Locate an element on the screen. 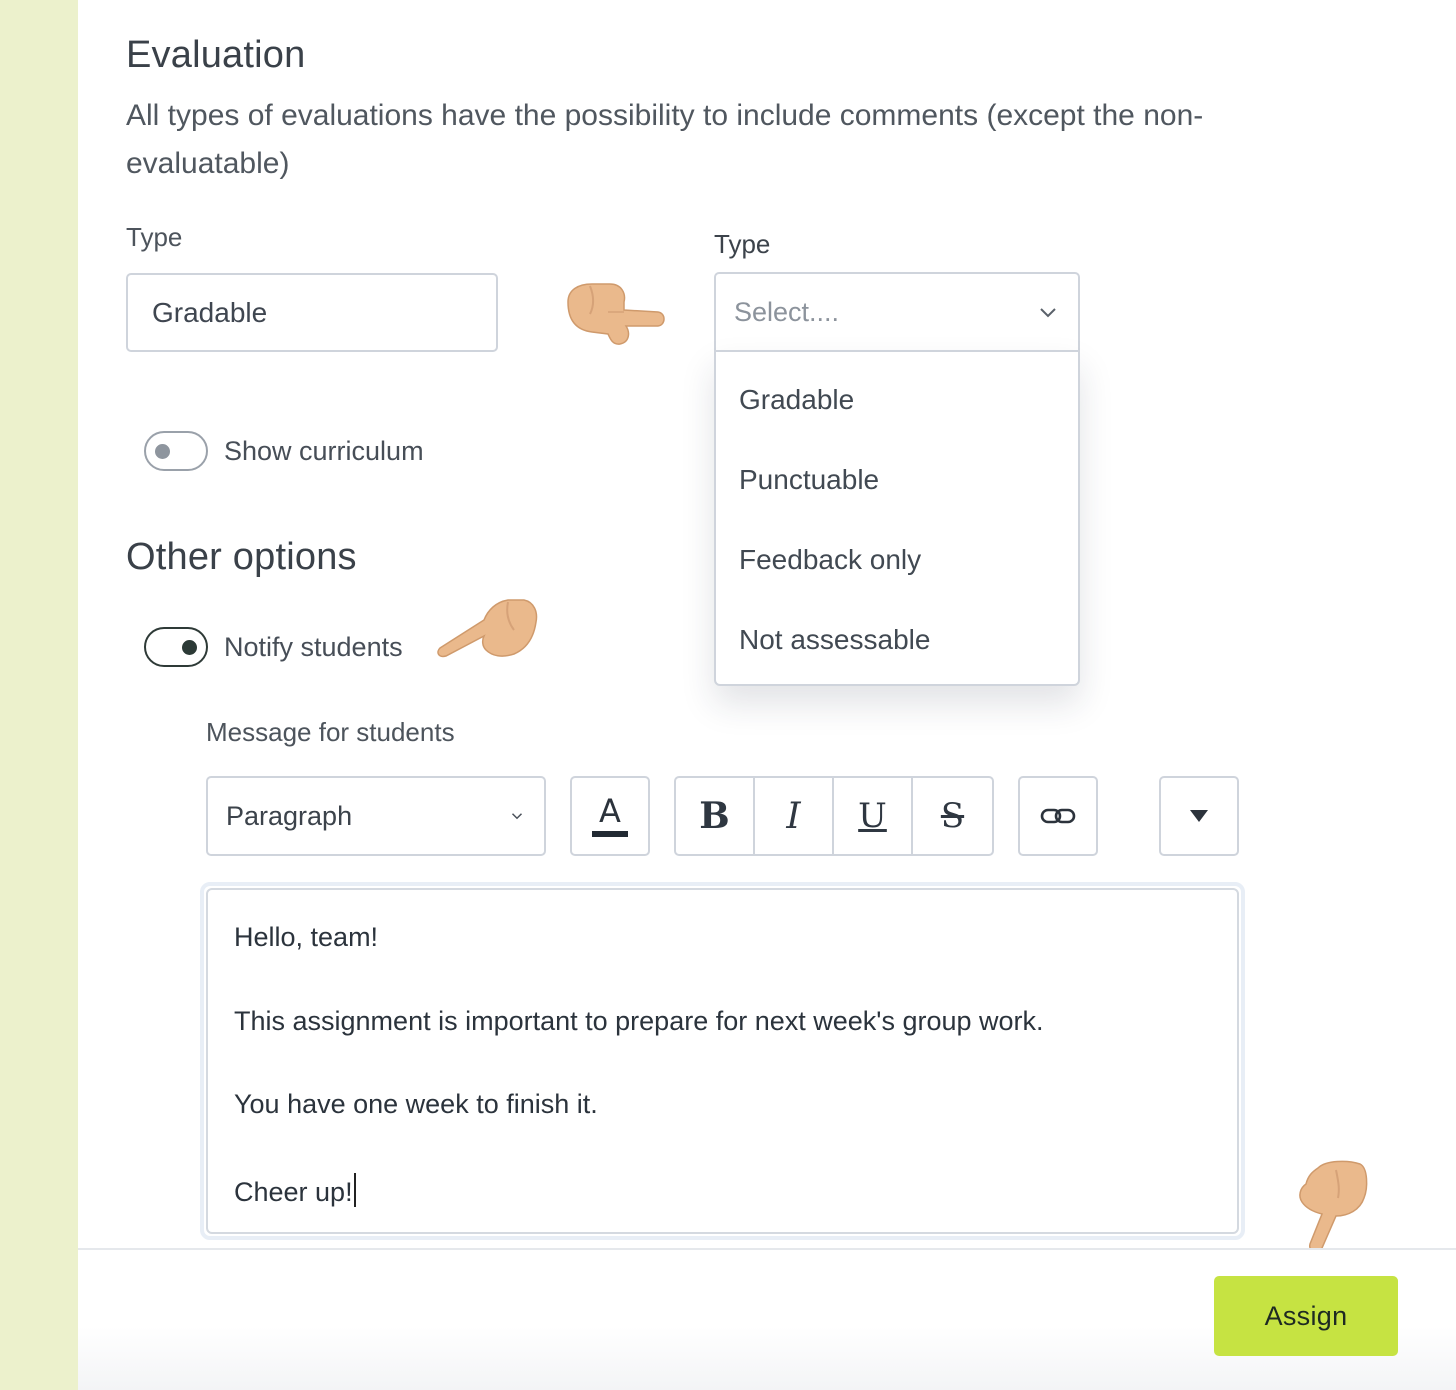  type-input-value: Gradable is located at coordinates (210, 312).